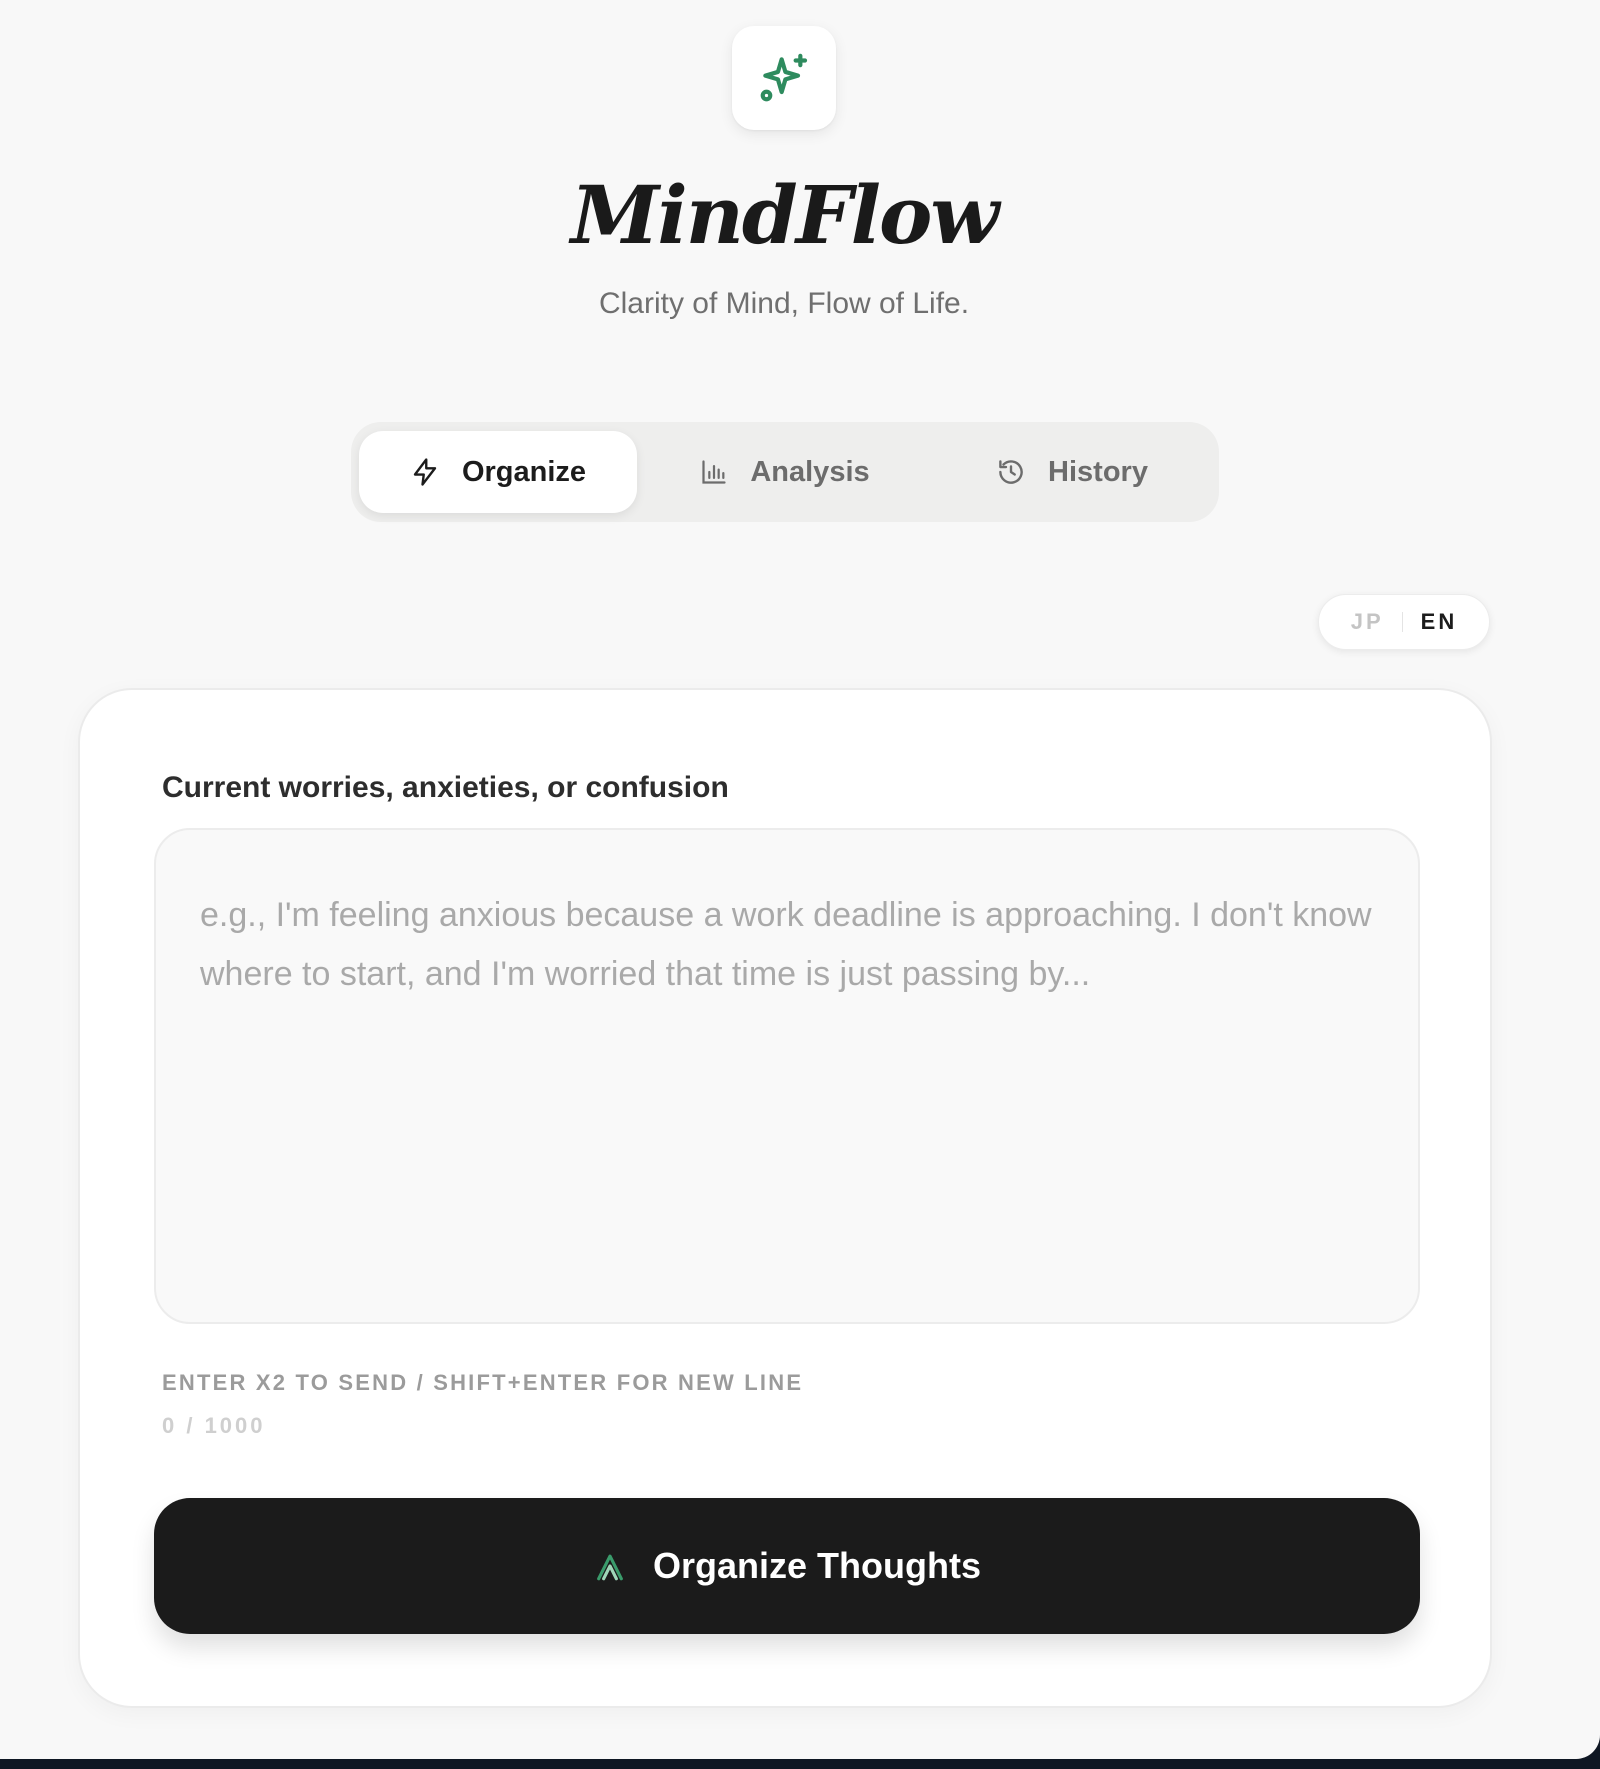 This screenshot has width=1600, height=1769. I want to click on logo, so click(784, 78).